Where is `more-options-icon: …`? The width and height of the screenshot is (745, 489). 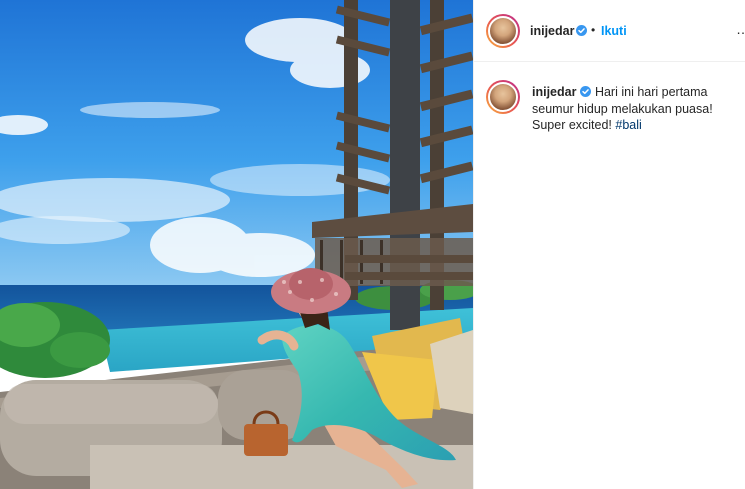 more-options-icon: … is located at coordinates (740, 29).